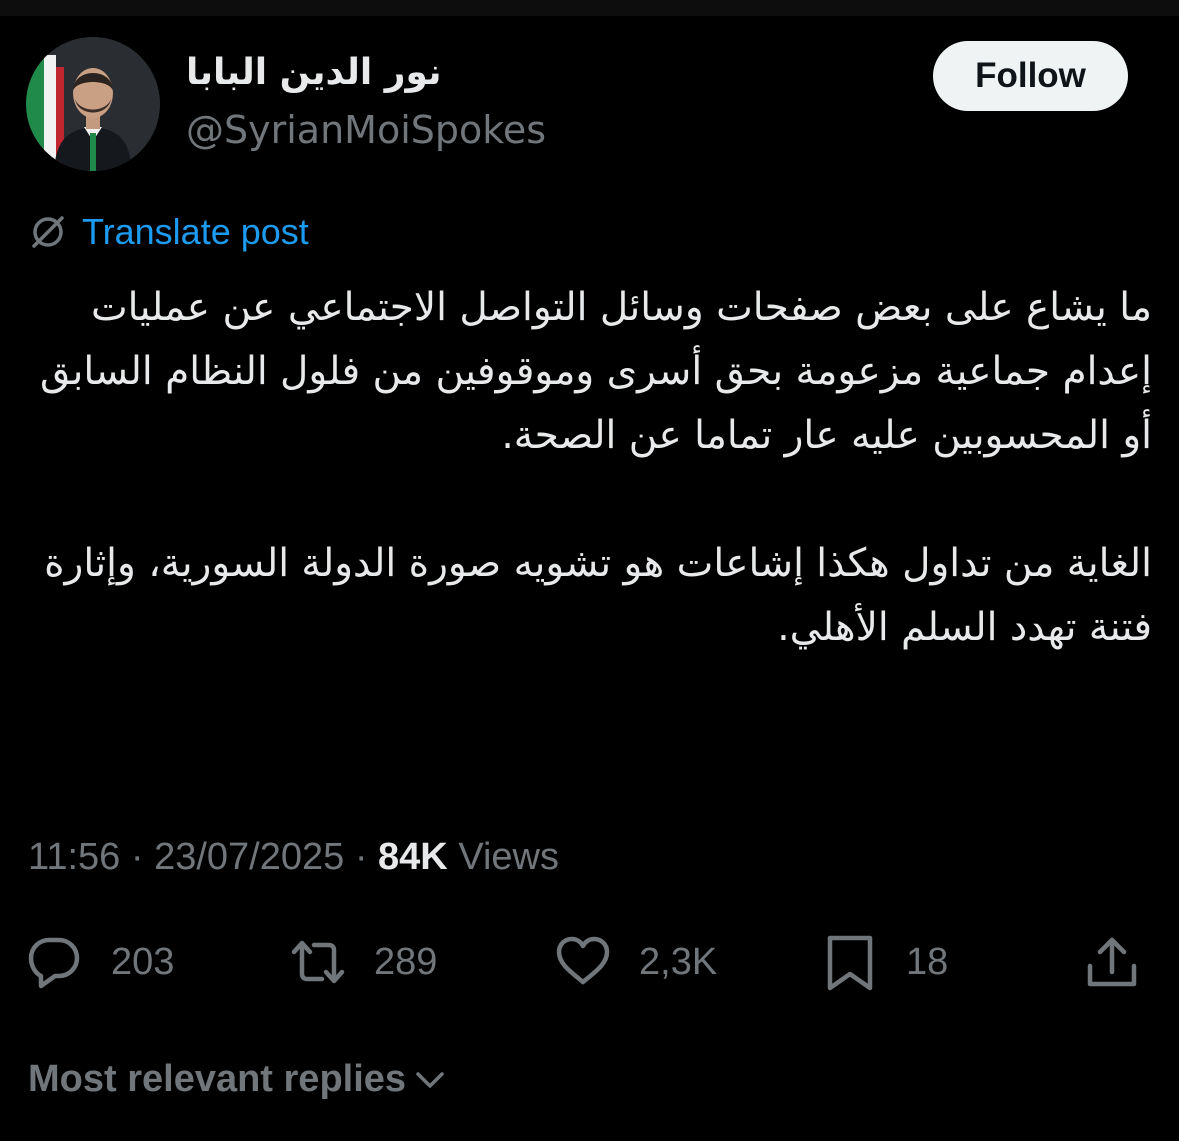  Describe the element at coordinates (1030, 76) in the screenshot. I see `follow-button: Follow` at that location.